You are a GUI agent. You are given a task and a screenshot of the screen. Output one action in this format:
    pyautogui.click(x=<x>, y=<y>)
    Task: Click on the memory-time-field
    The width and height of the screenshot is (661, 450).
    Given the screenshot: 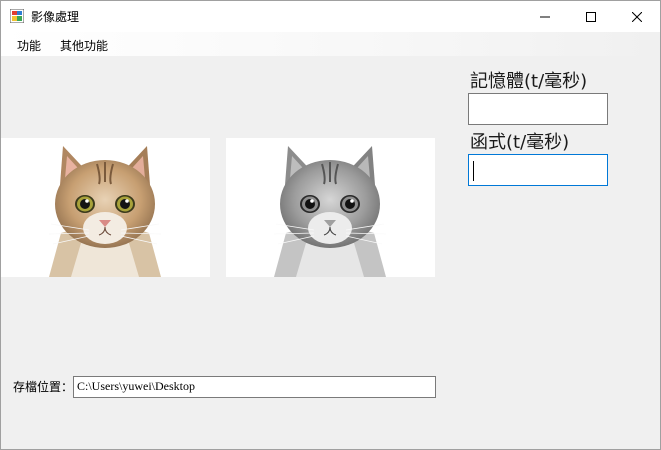 What is the action you would take?
    pyautogui.click(x=538, y=109)
    